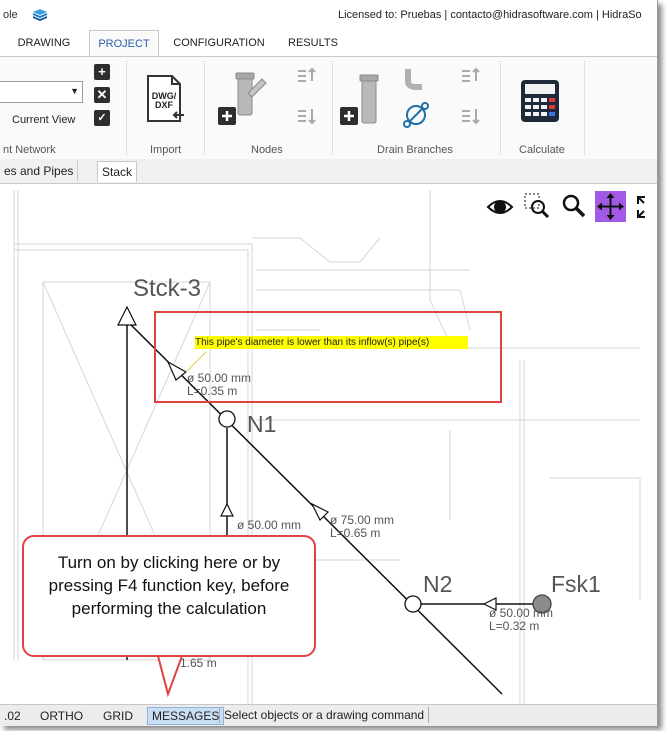 This screenshot has width=667, height=731. What do you see at coordinates (219, 43) in the screenshot?
I see `tab-configuration: CONFIGURATION` at bounding box center [219, 43].